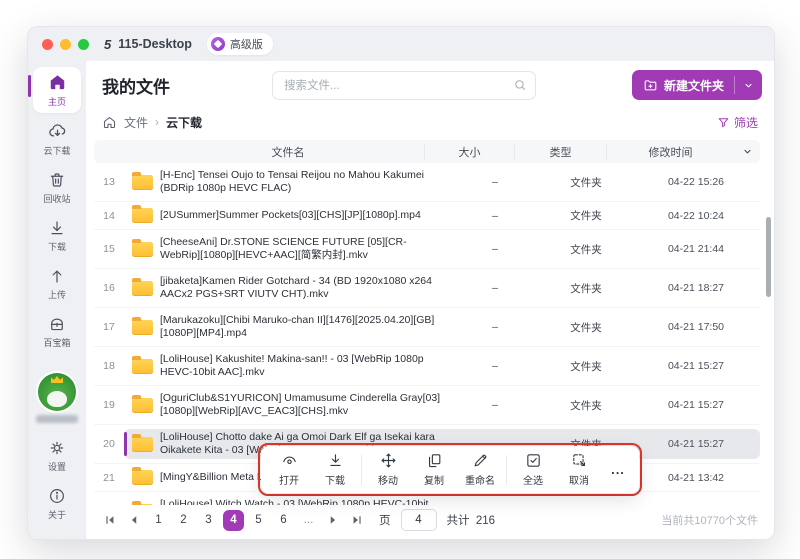  I want to click on file-modified: 04-22 10:24, so click(696, 215).